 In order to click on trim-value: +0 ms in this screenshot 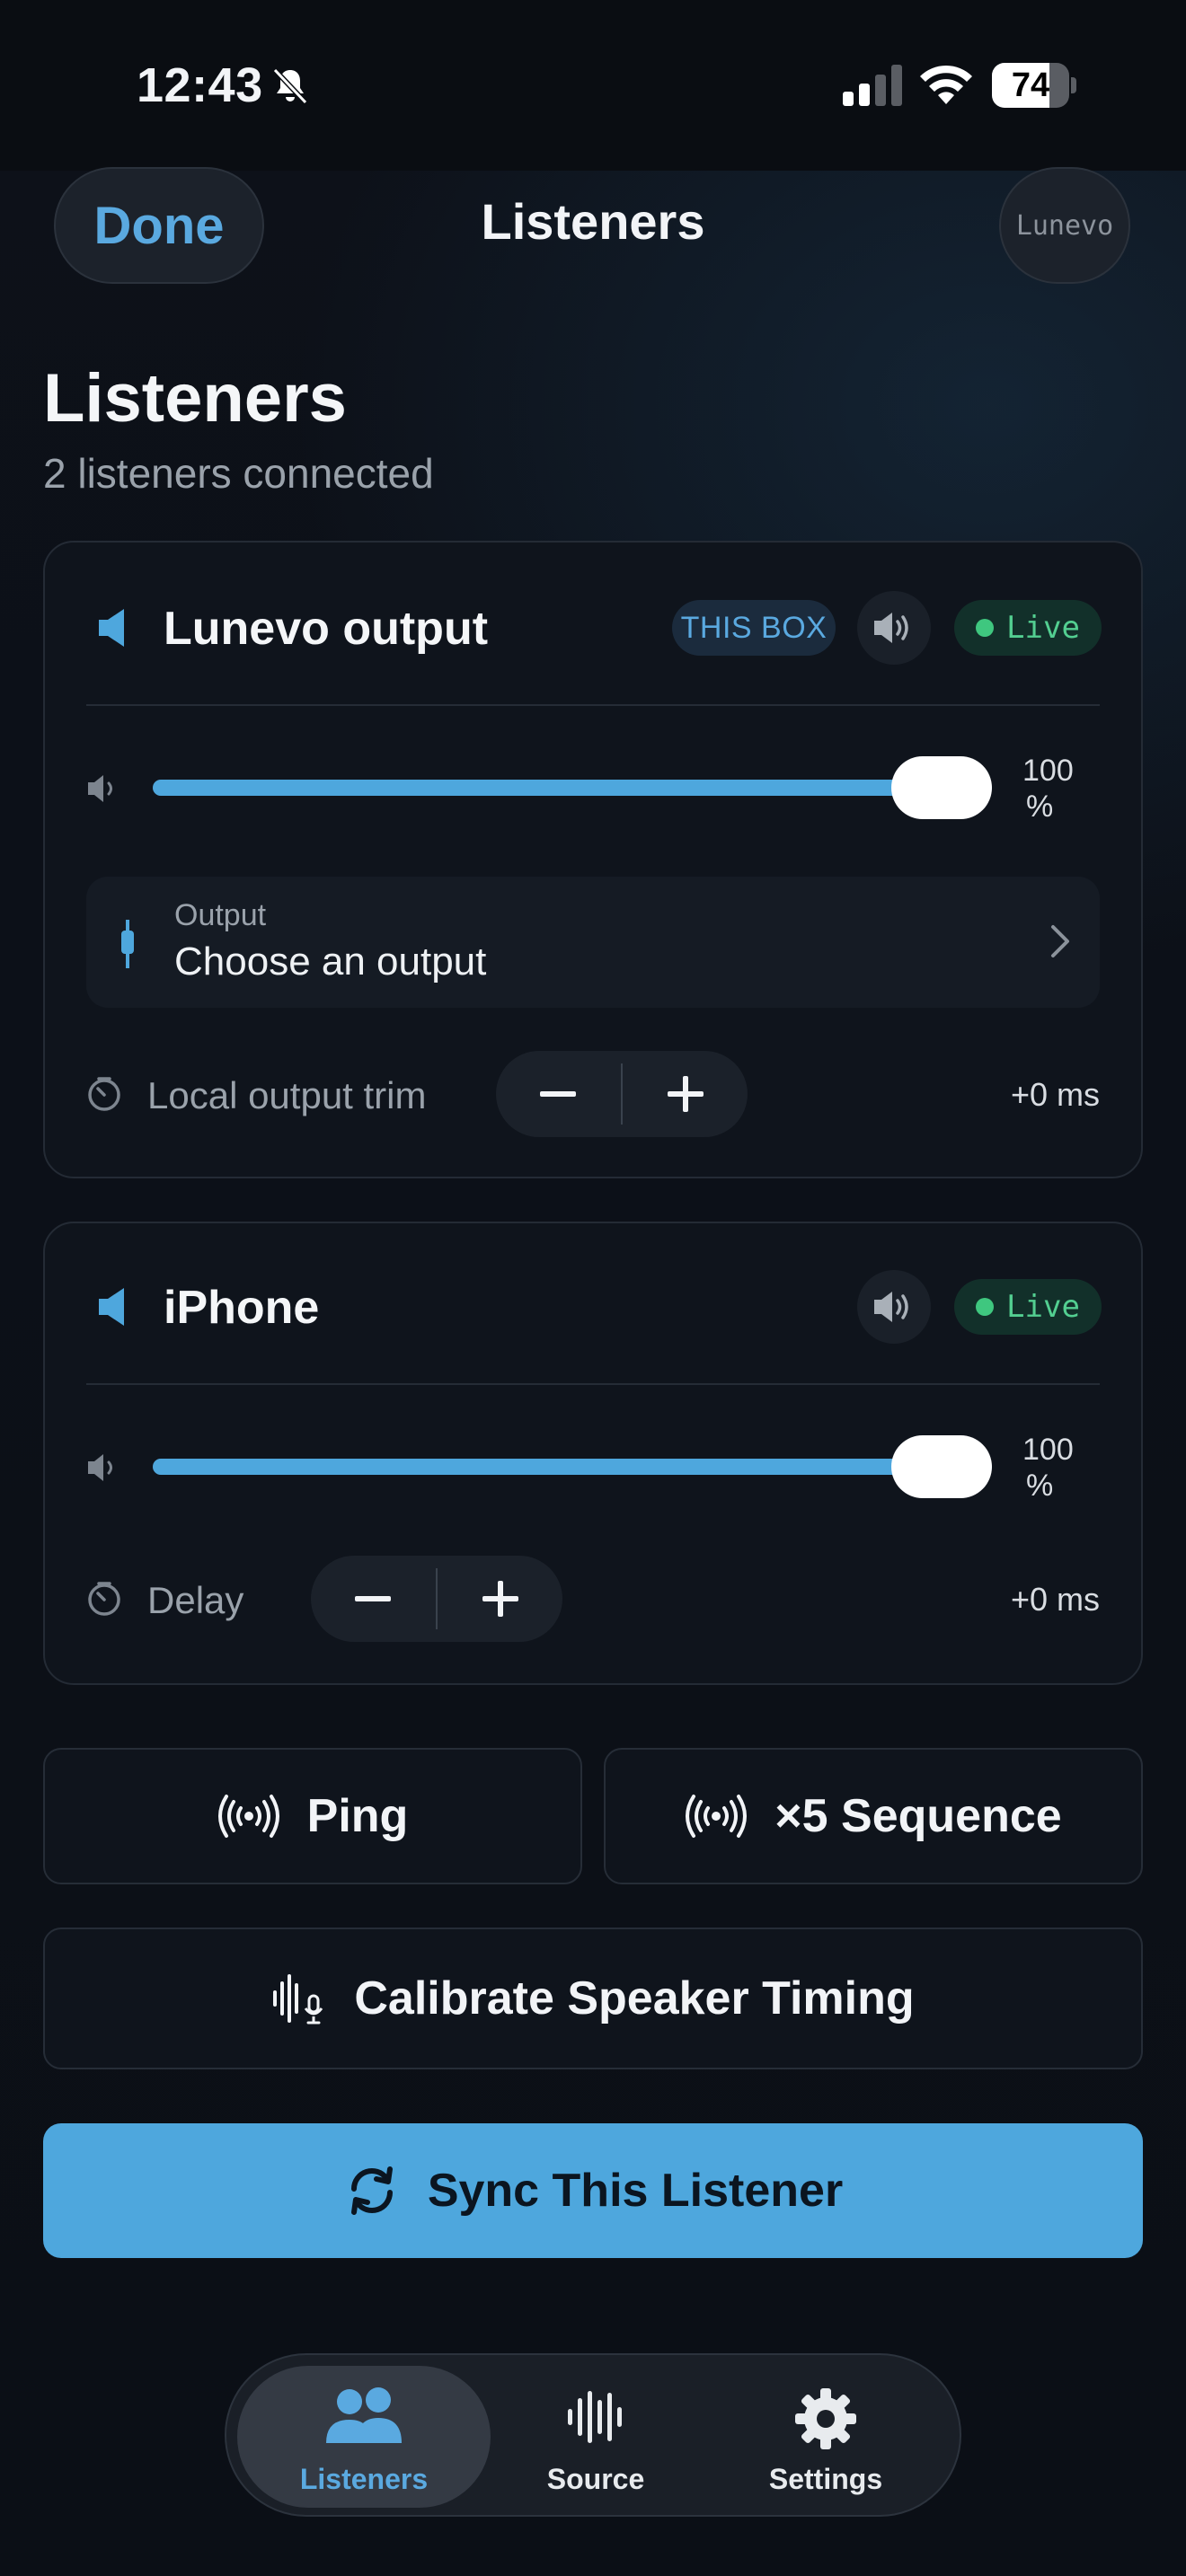, I will do `click(1055, 1094)`.